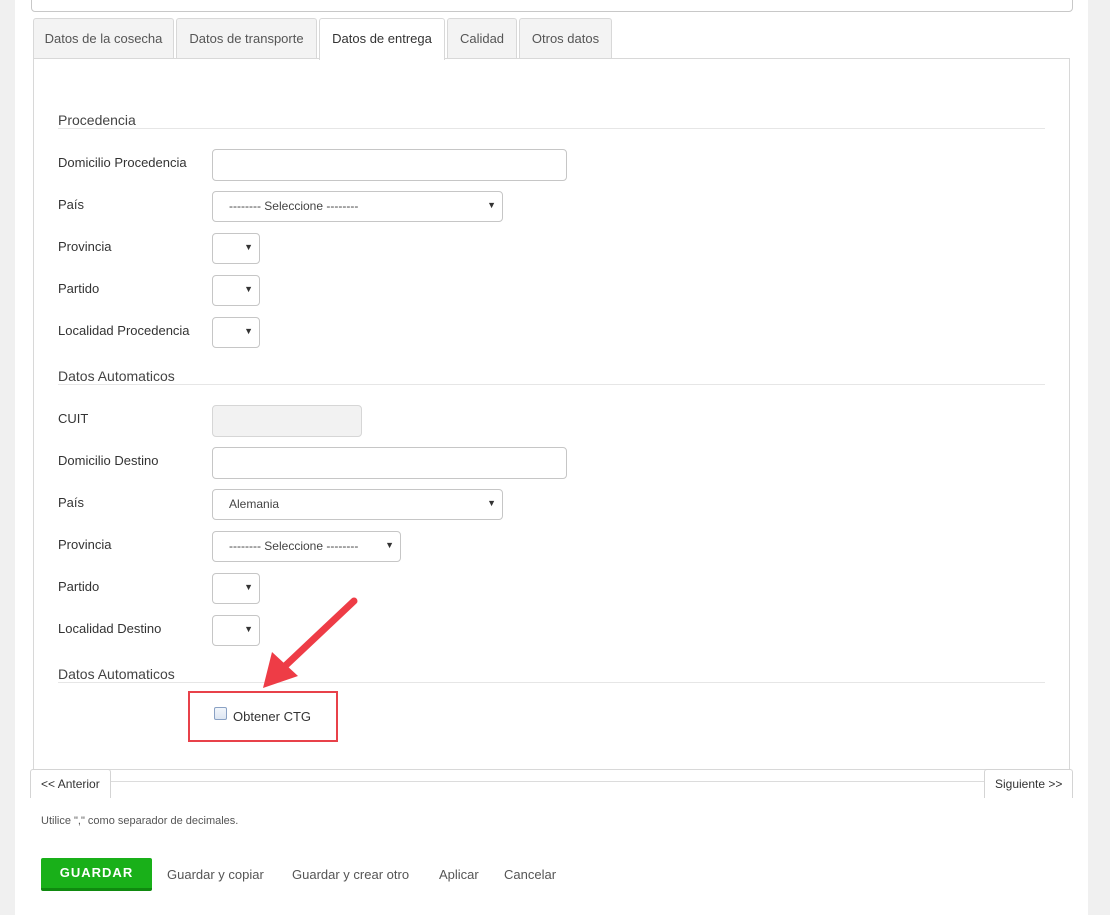  Describe the element at coordinates (140, 821) in the screenshot. I see `decimal-separator-hint: Utilice "," como separador de decimales.` at that location.